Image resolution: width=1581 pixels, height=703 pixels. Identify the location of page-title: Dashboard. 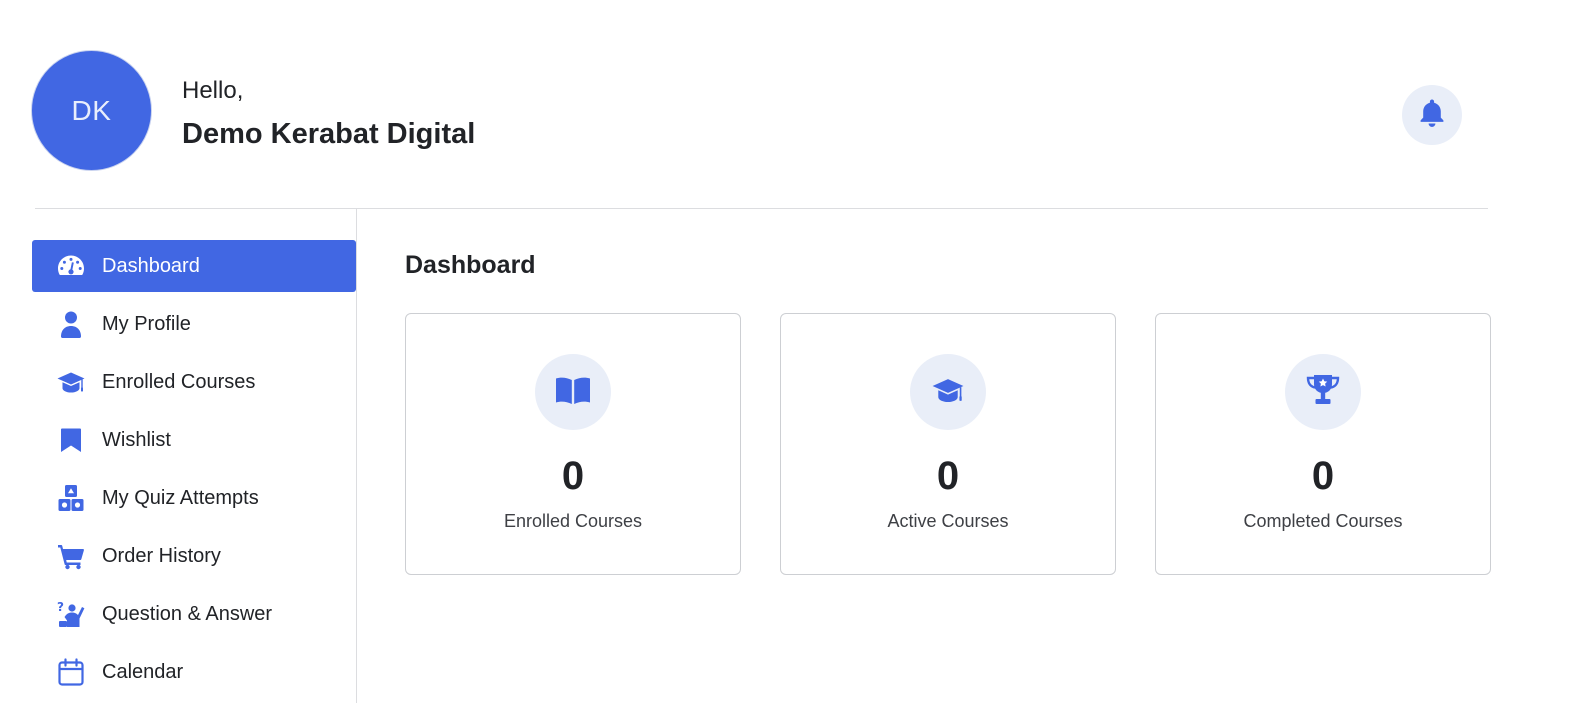
(470, 265).